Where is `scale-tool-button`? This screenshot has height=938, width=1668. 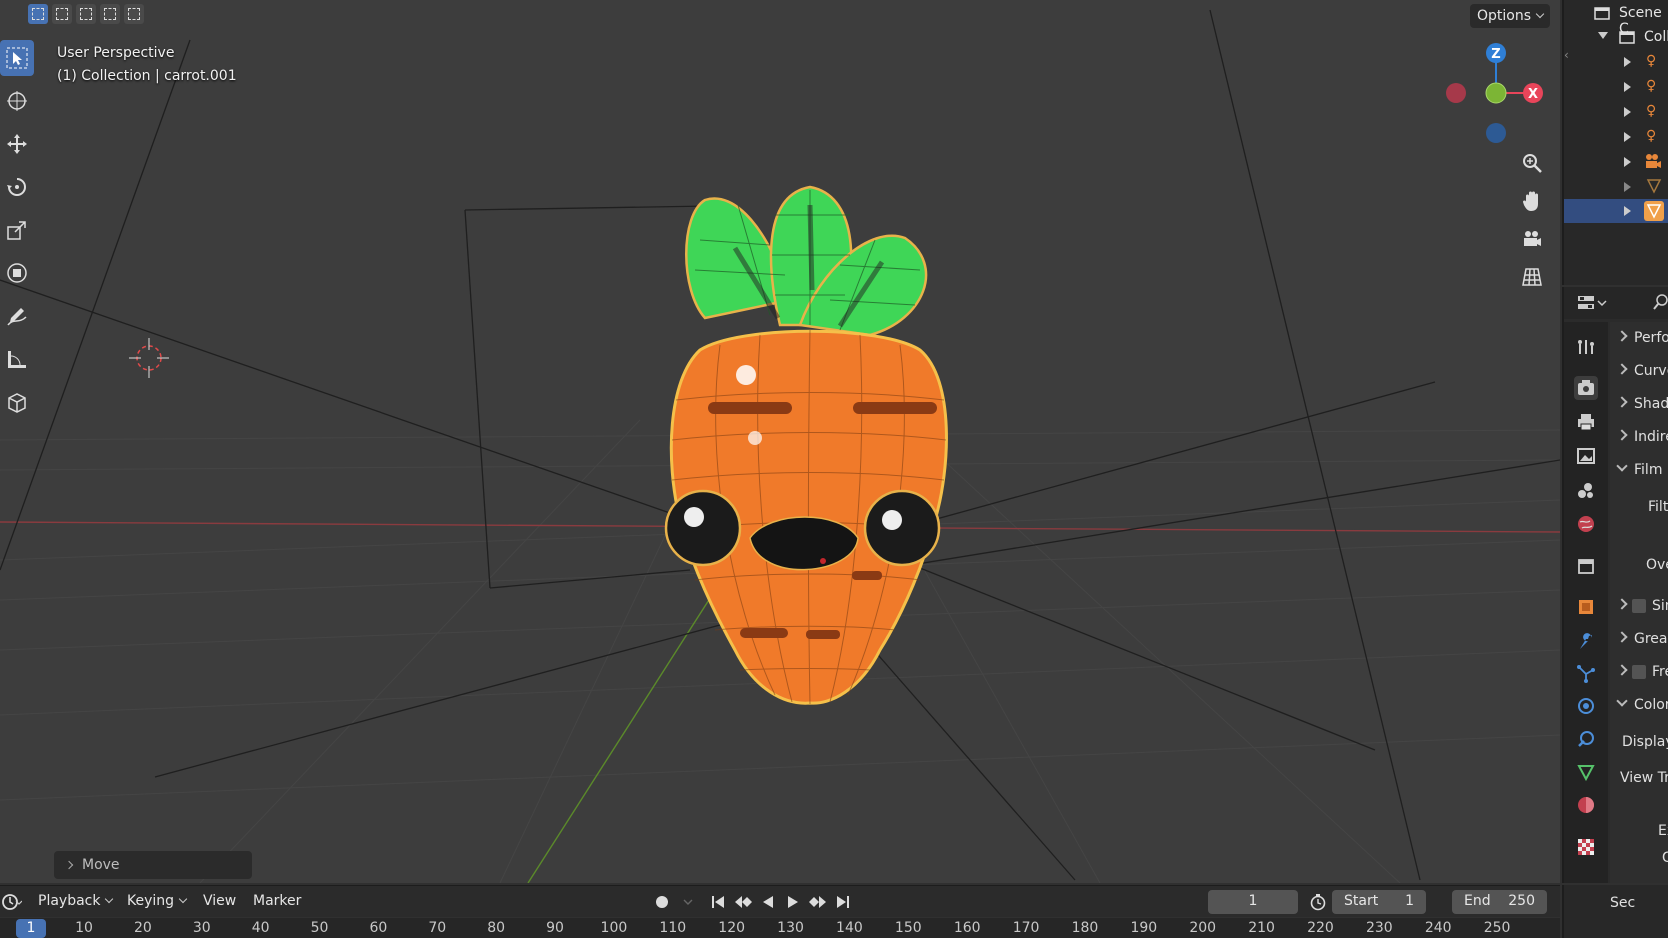
scale-tool-button is located at coordinates (17, 230).